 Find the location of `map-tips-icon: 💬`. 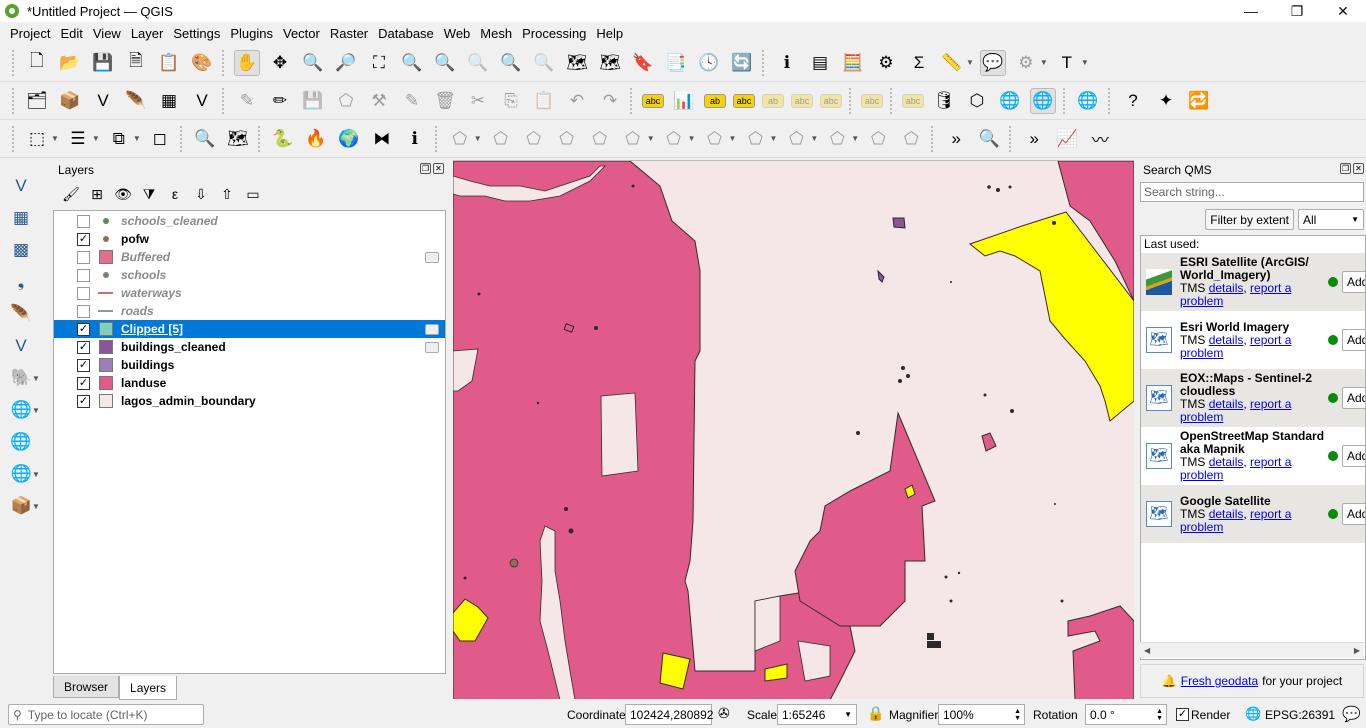

map-tips-icon: 💬 is located at coordinates (992, 62).